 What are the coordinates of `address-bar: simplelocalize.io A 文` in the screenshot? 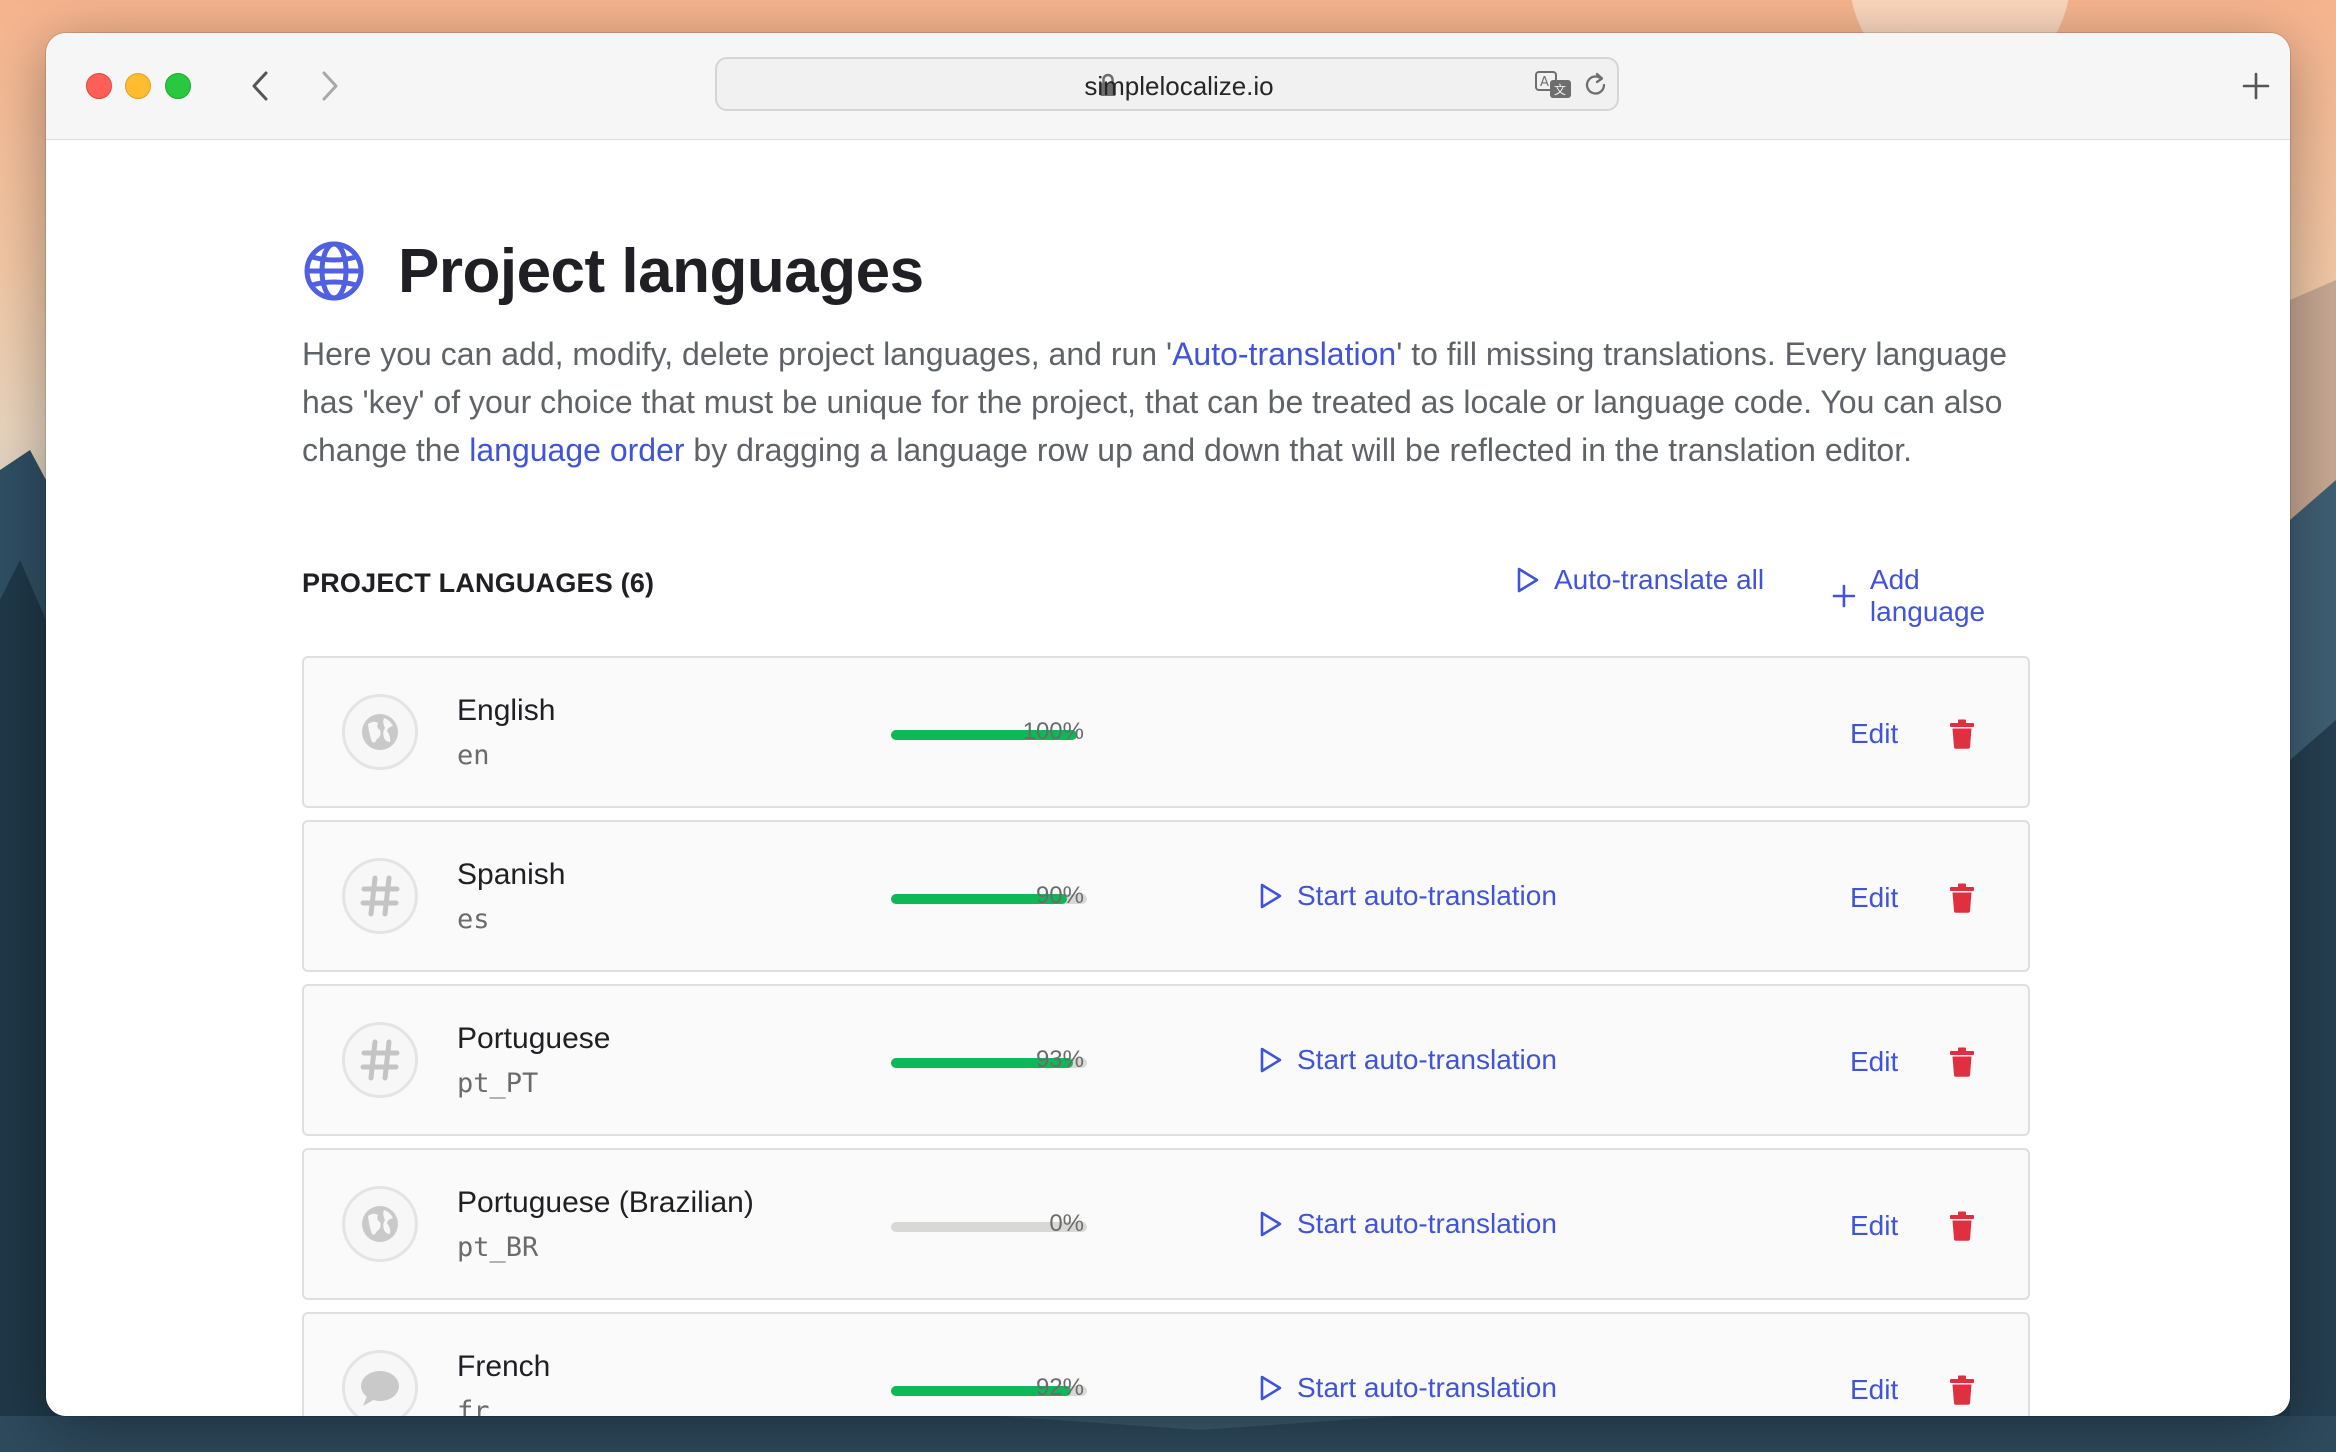 It's located at (1167, 84).